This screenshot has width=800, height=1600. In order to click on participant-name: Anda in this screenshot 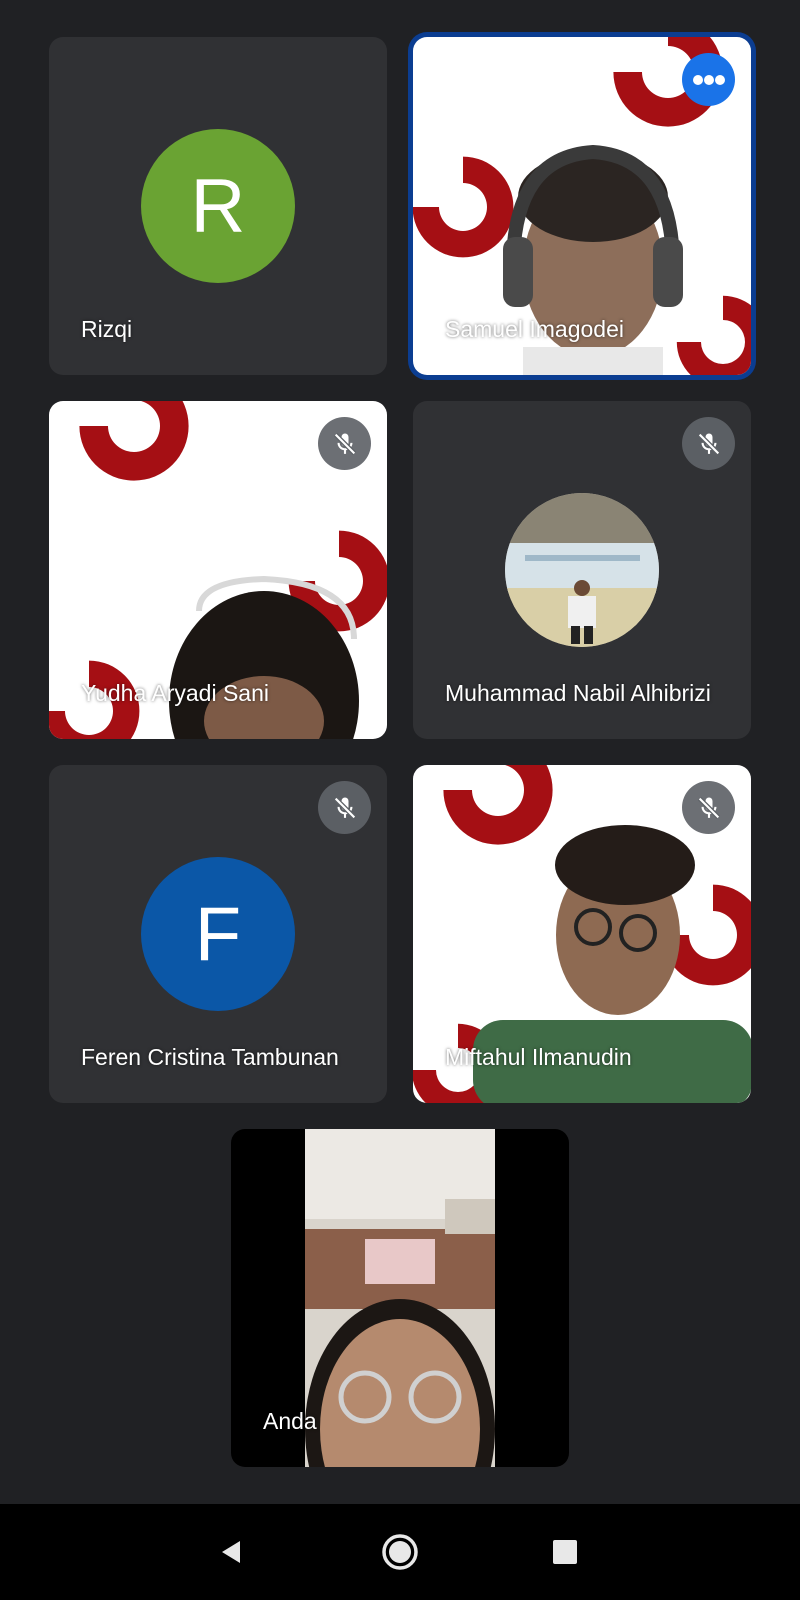, I will do `click(290, 1421)`.